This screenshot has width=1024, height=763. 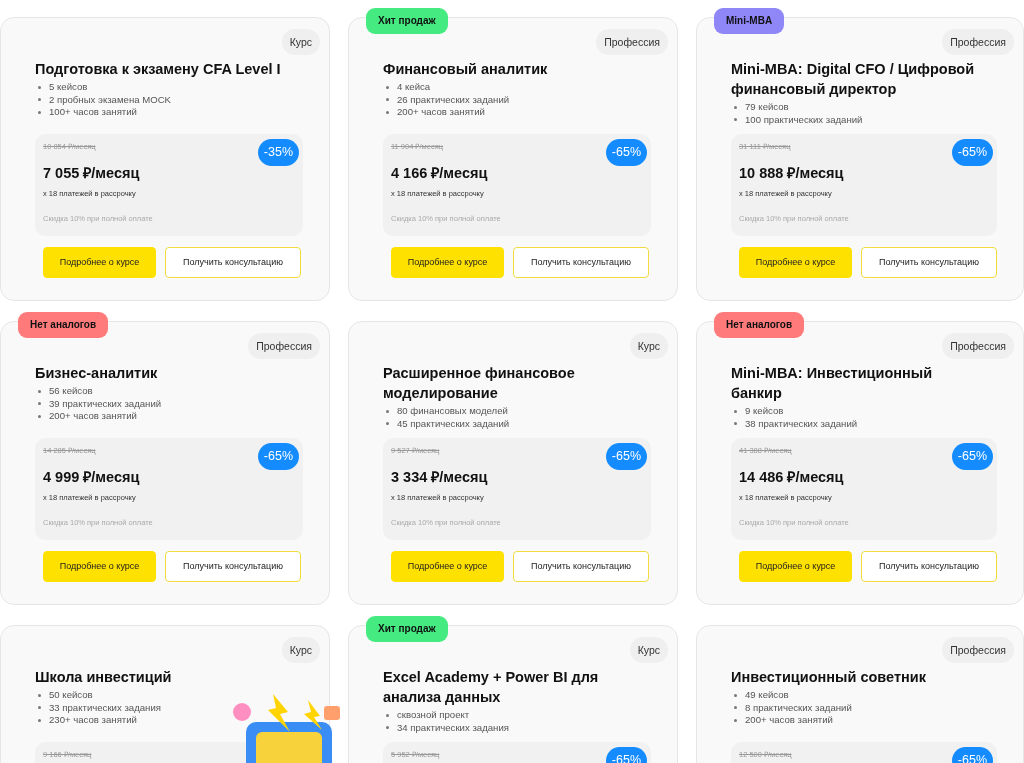 What do you see at coordinates (466, 69) in the screenshot?
I see `course-title: Финансовый аналитик` at bounding box center [466, 69].